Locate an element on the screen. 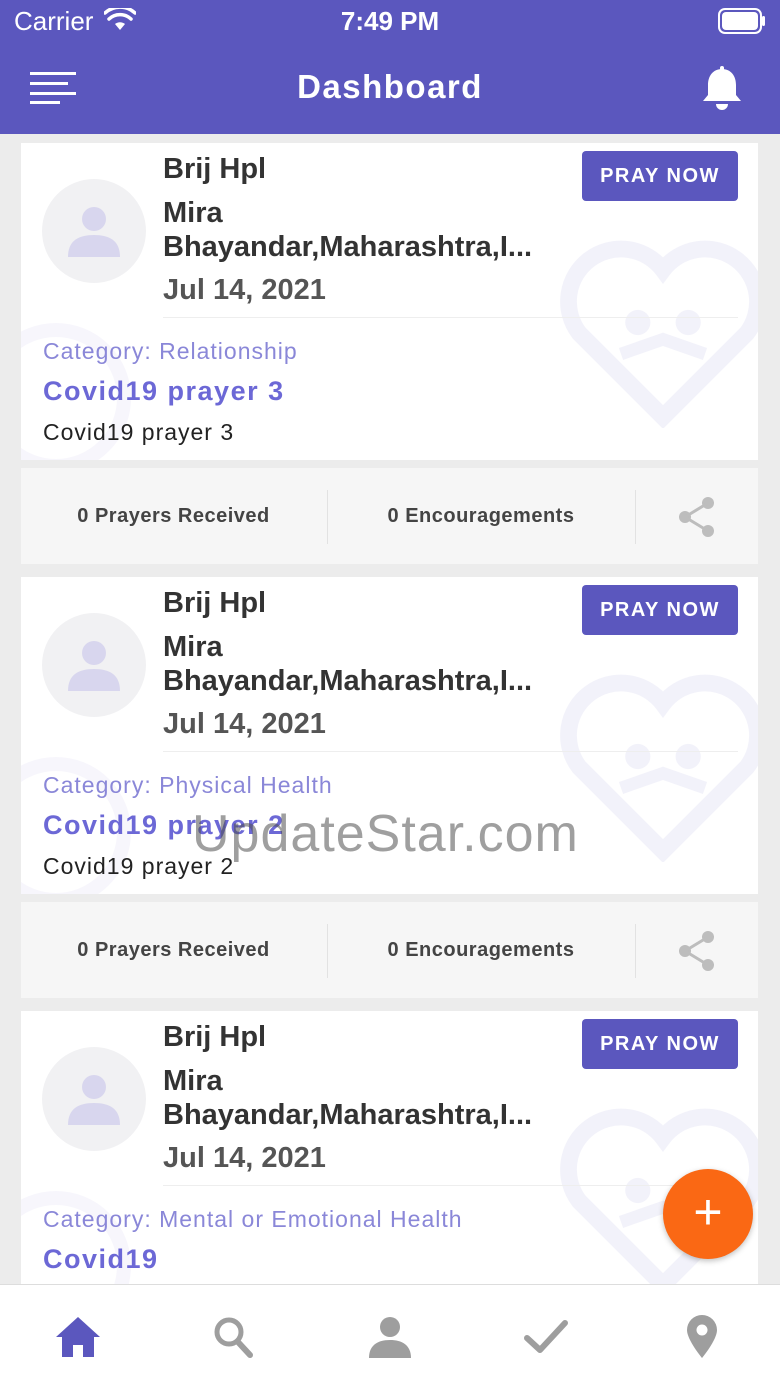 The image size is (780, 1387). bell-icon is located at coordinates (722, 91).